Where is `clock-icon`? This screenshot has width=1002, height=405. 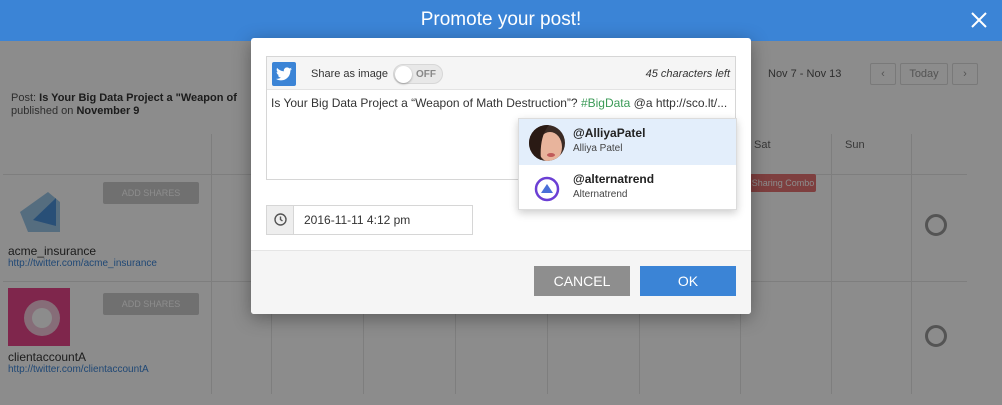 clock-icon is located at coordinates (280, 220).